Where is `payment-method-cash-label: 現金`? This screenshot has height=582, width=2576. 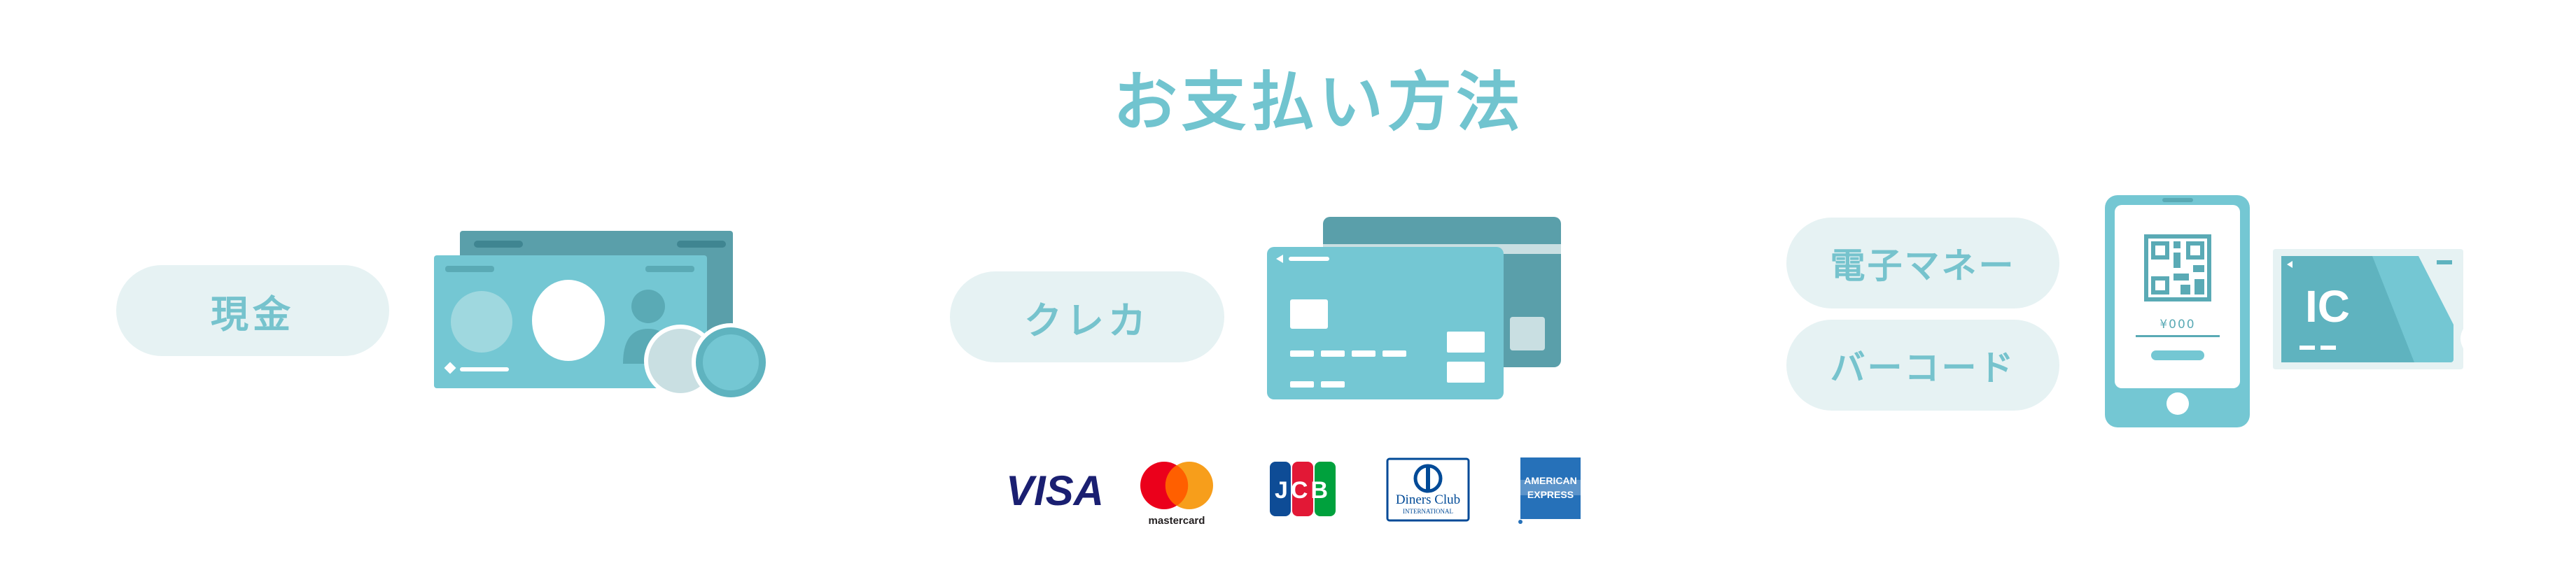
payment-method-cash-label: 現金 is located at coordinates (253, 314).